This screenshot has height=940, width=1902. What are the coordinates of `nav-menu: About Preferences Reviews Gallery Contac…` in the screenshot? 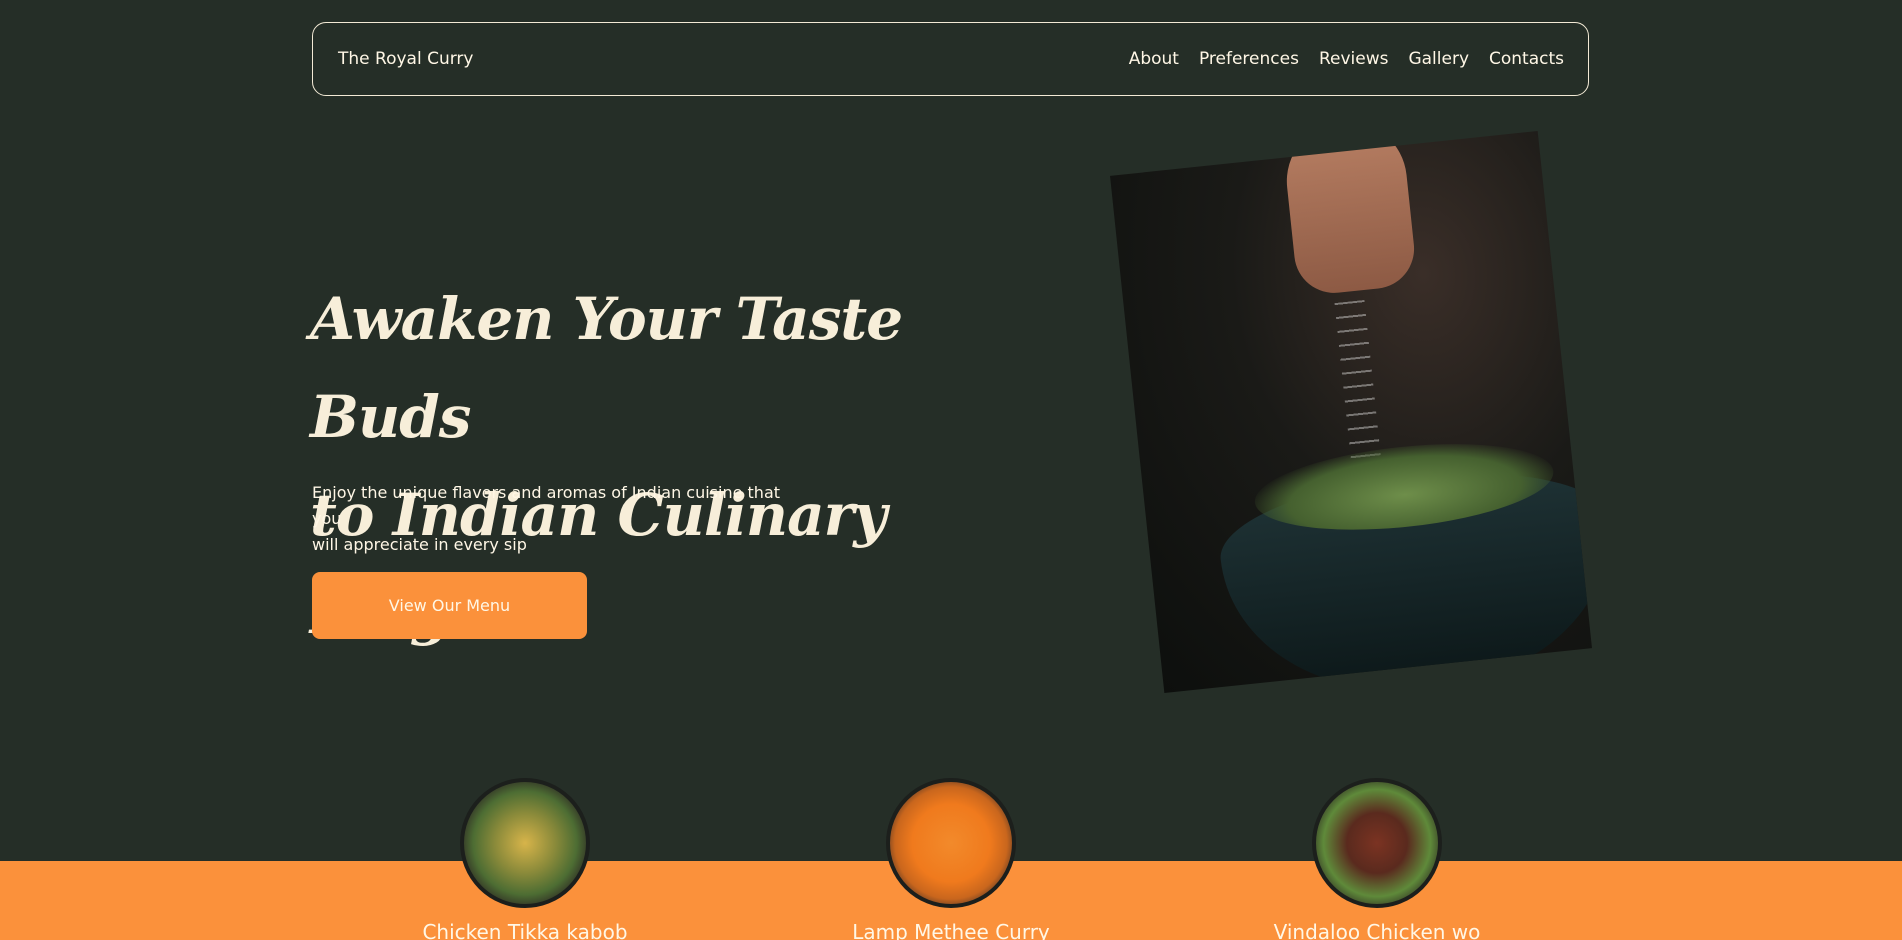 It's located at (1346, 59).